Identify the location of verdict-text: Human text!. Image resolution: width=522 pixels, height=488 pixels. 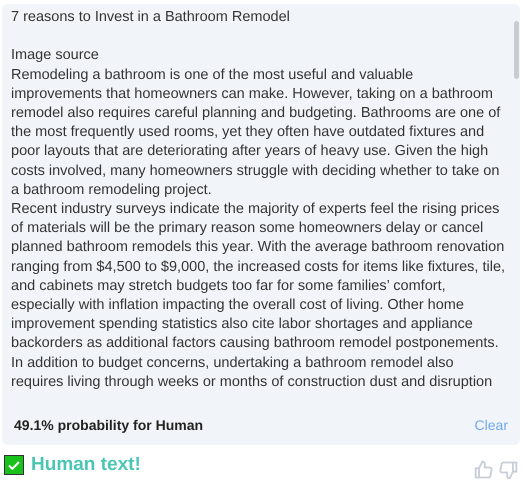
(86, 464).